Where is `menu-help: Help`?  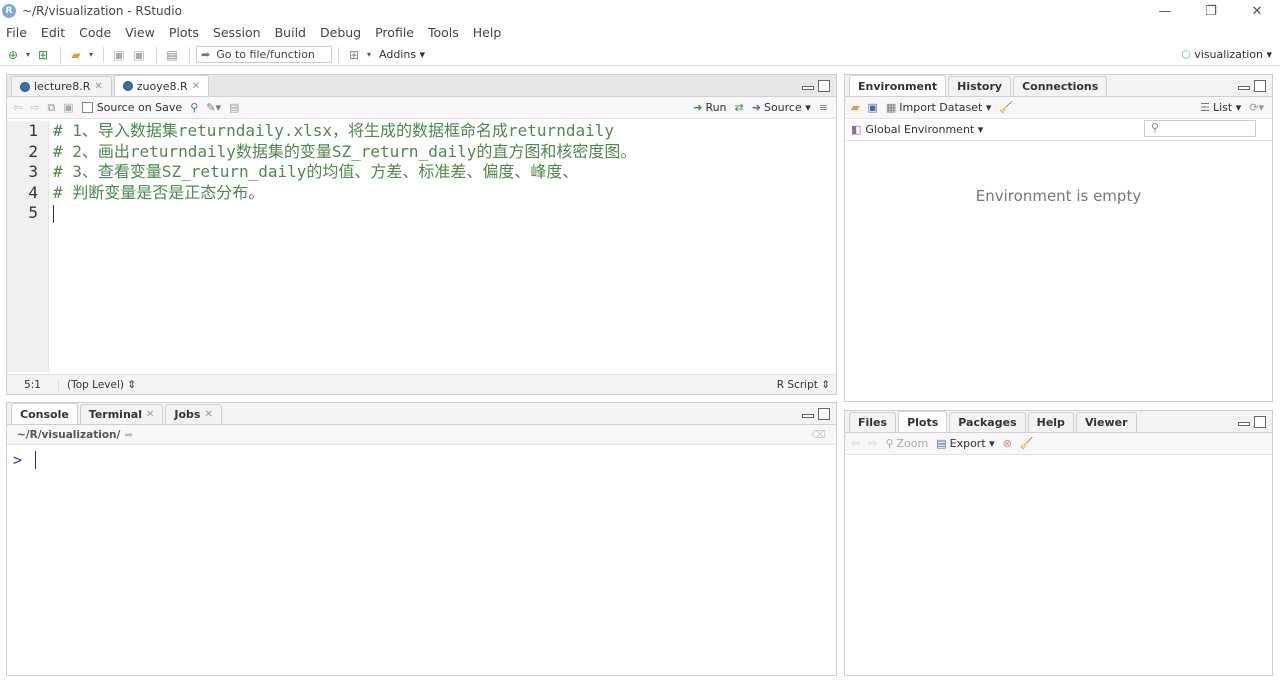
menu-help: Help is located at coordinates (487, 32).